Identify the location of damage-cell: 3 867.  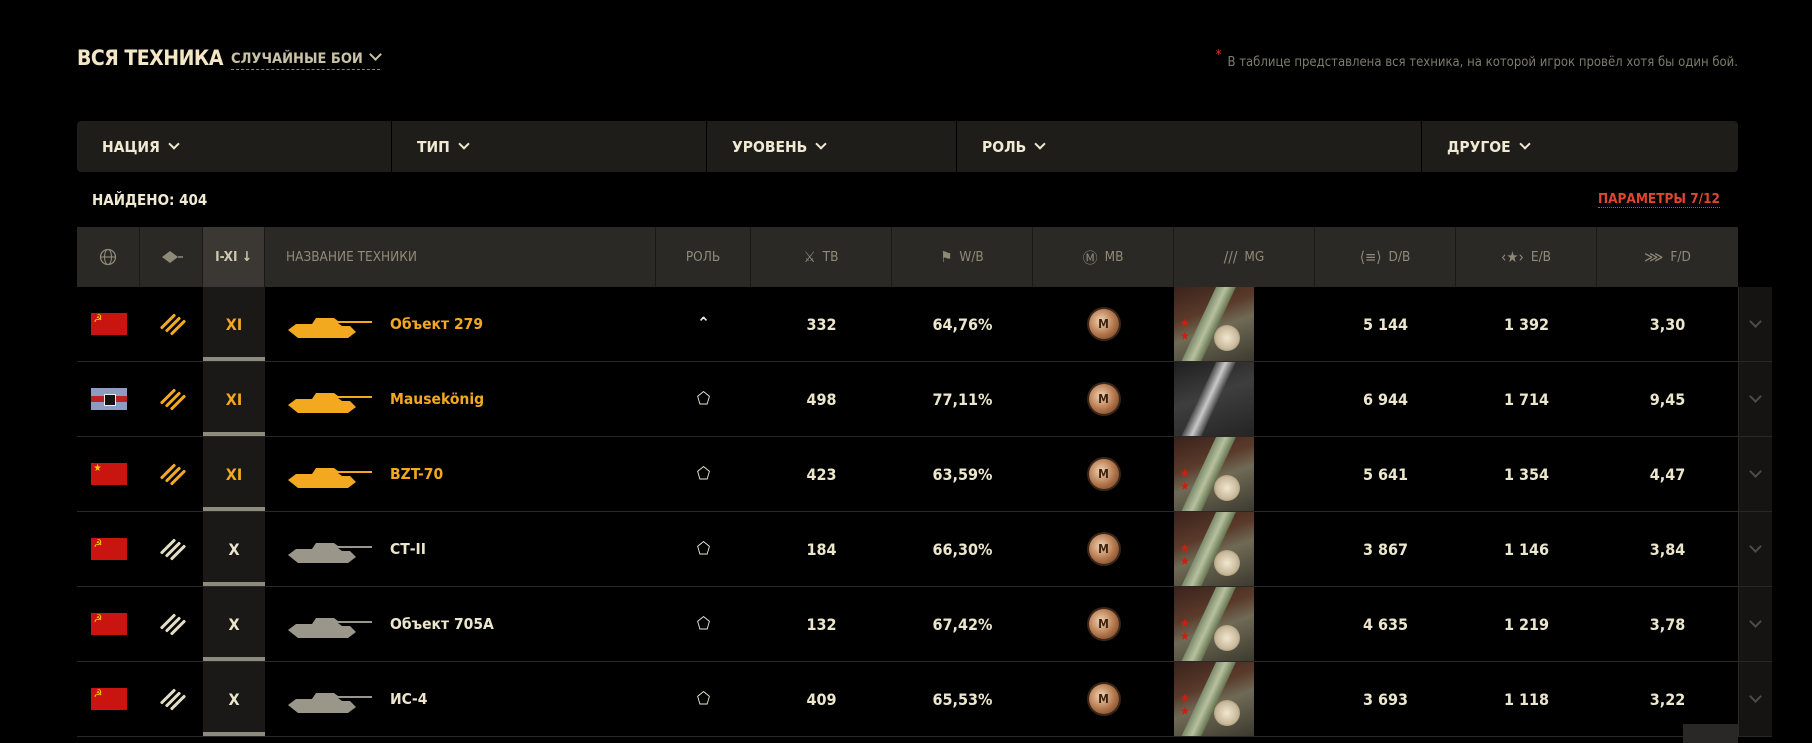
(1385, 549).